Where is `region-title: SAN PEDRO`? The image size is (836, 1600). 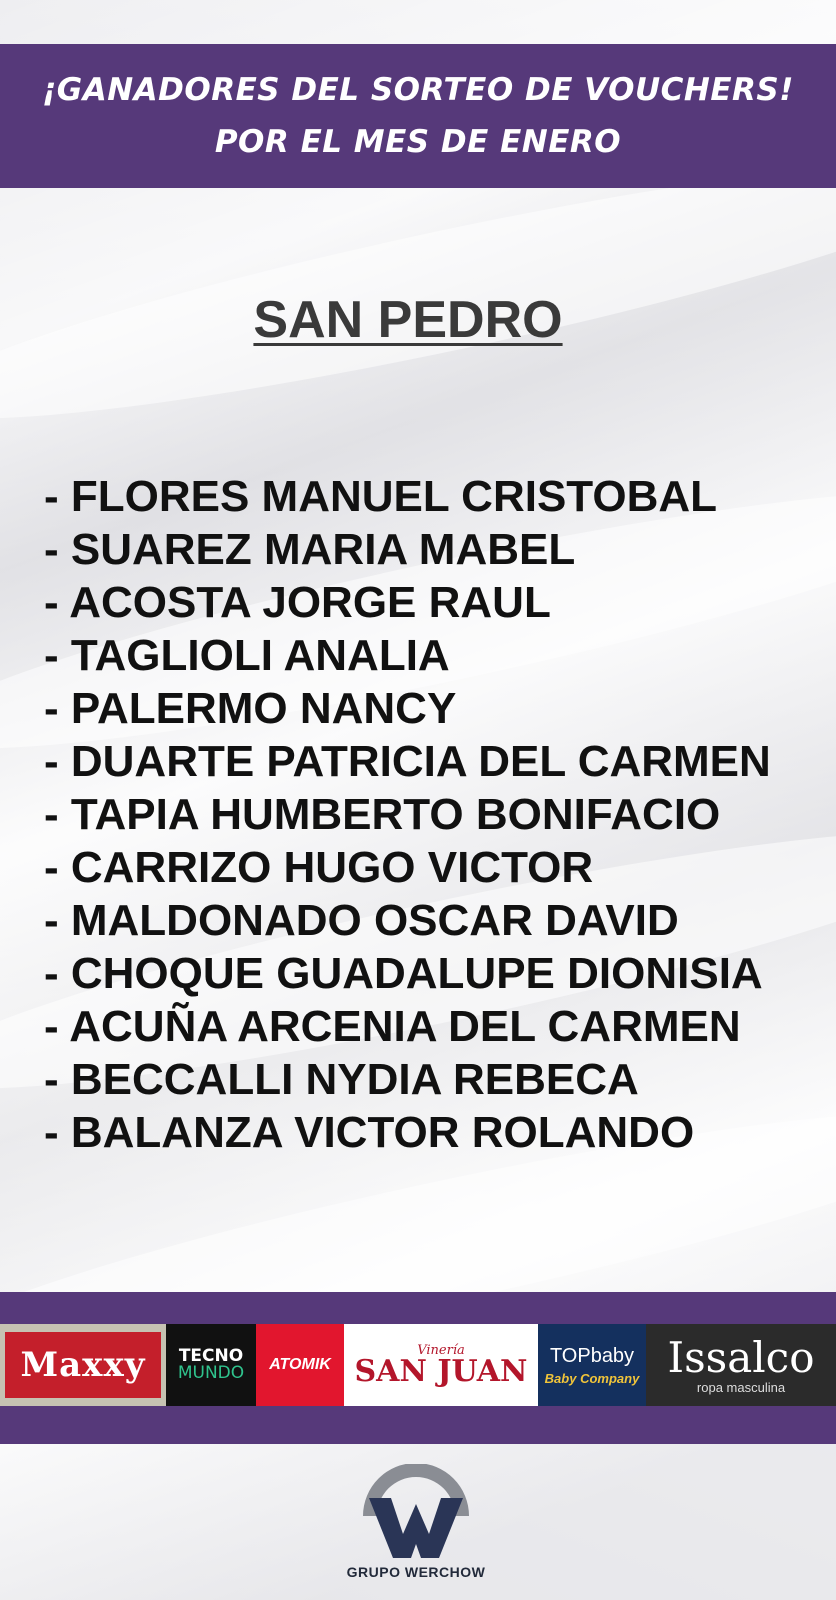 region-title: SAN PEDRO is located at coordinates (418, 320).